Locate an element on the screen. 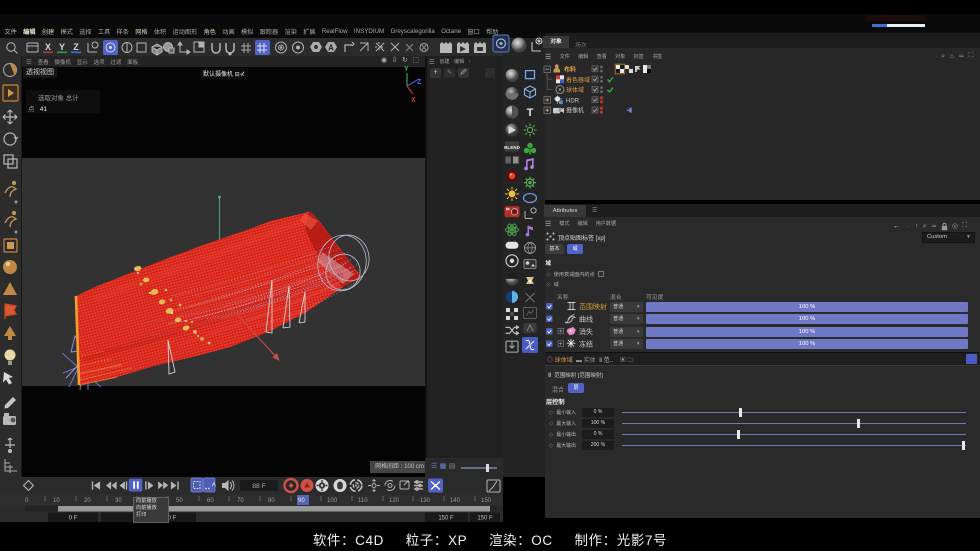  svg-text: 10 is located at coordinates (56, 501).